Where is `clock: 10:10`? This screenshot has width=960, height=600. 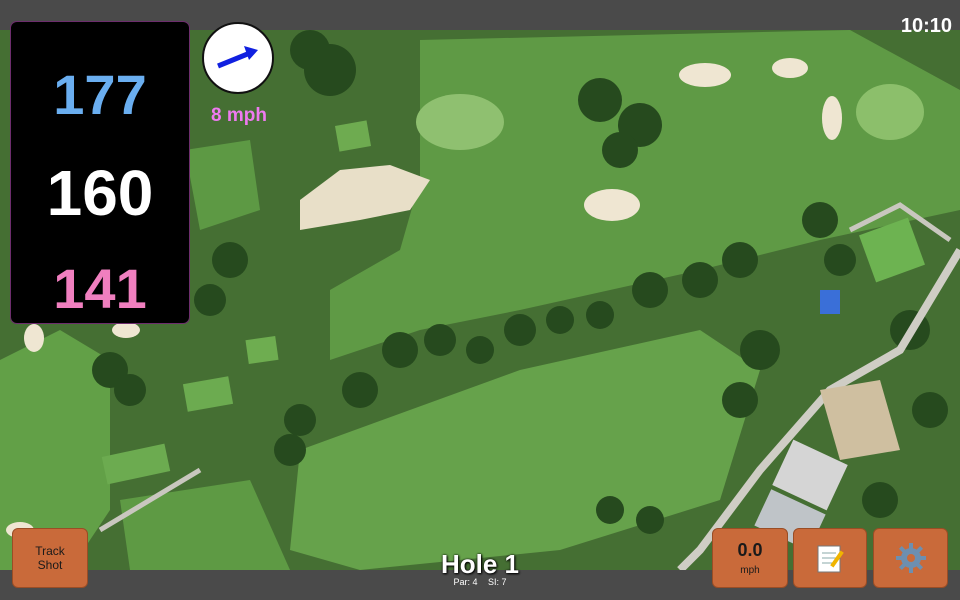
clock: 10:10 is located at coordinates (926, 26).